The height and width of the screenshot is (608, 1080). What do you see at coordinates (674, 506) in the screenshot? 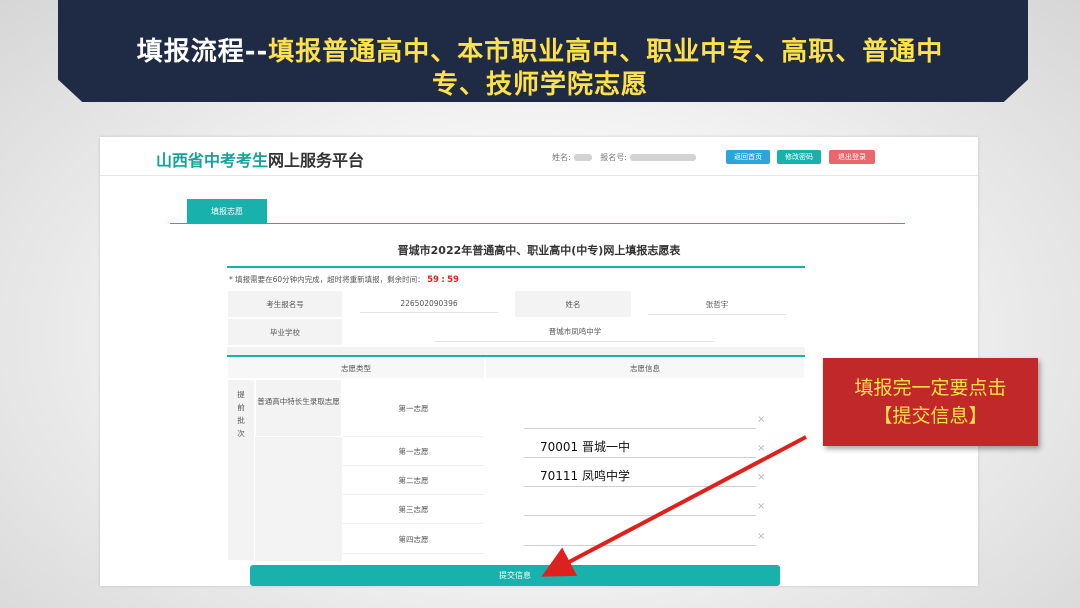
I see `pointer-arrow` at bounding box center [674, 506].